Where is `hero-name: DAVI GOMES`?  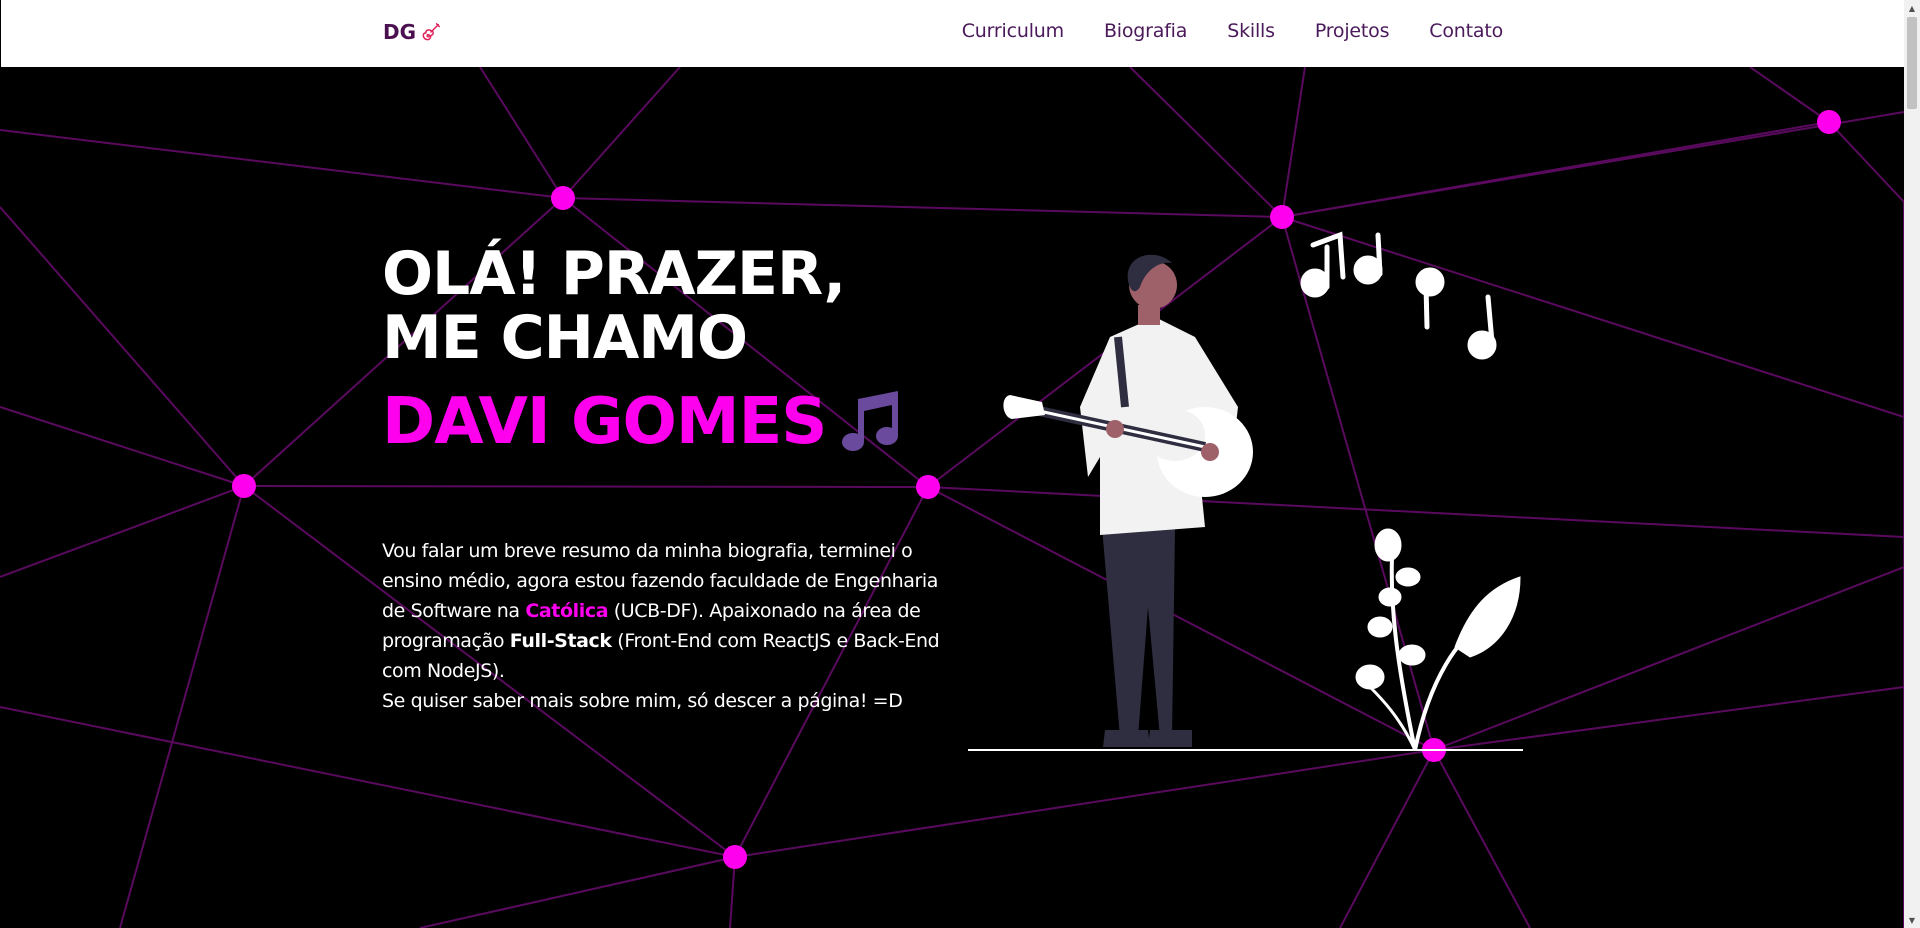 hero-name: DAVI GOMES is located at coordinates (604, 422).